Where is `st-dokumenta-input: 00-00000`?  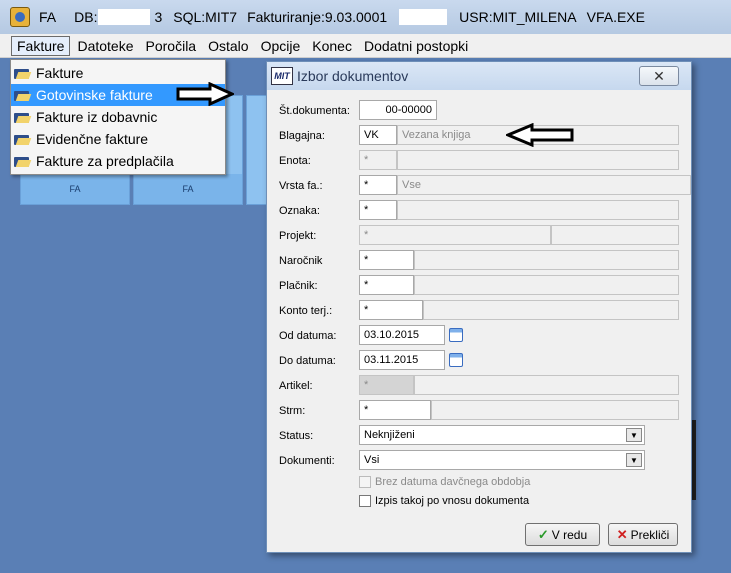
st-dokumenta-input: 00-00000 is located at coordinates (398, 110).